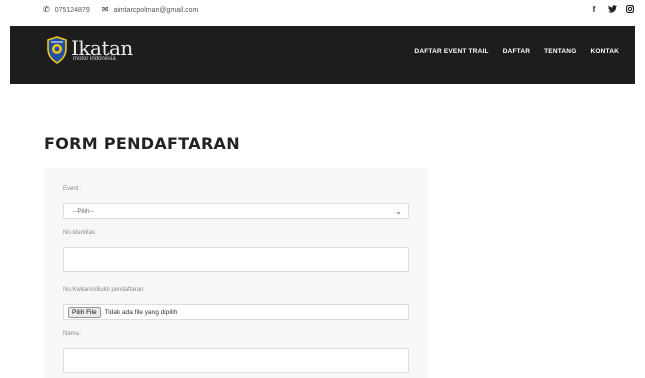 The width and height of the screenshot is (645, 378). I want to click on facebook-icon: f, so click(594, 10).